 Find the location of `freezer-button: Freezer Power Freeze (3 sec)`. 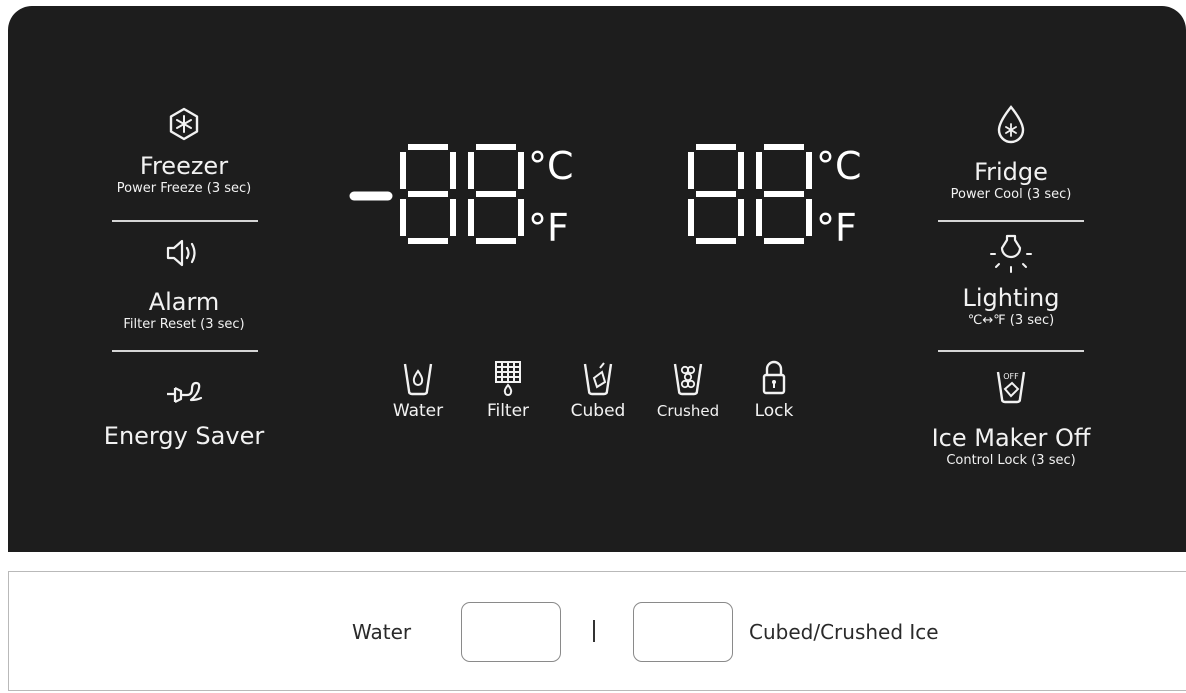

freezer-button: Freezer Power Freeze (3 sec) is located at coordinates (184, 152).